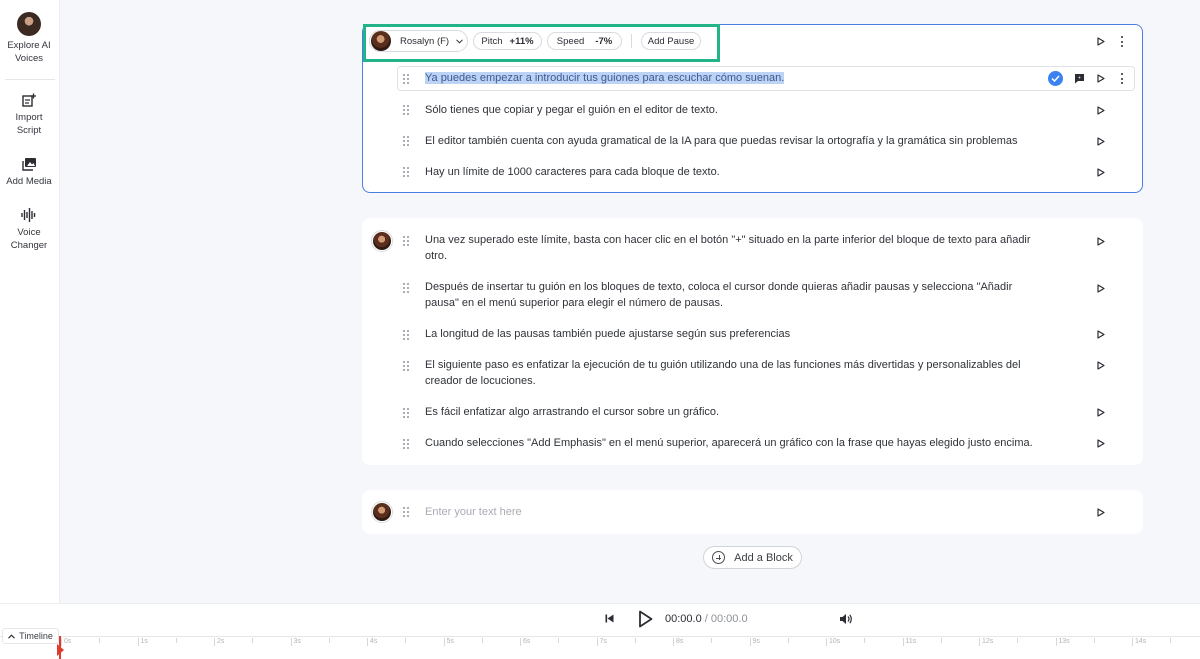 The image size is (1200, 659). Describe the element at coordinates (473, 512) in the screenshot. I see `text-input-placeholder: Enter your text here` at that location.